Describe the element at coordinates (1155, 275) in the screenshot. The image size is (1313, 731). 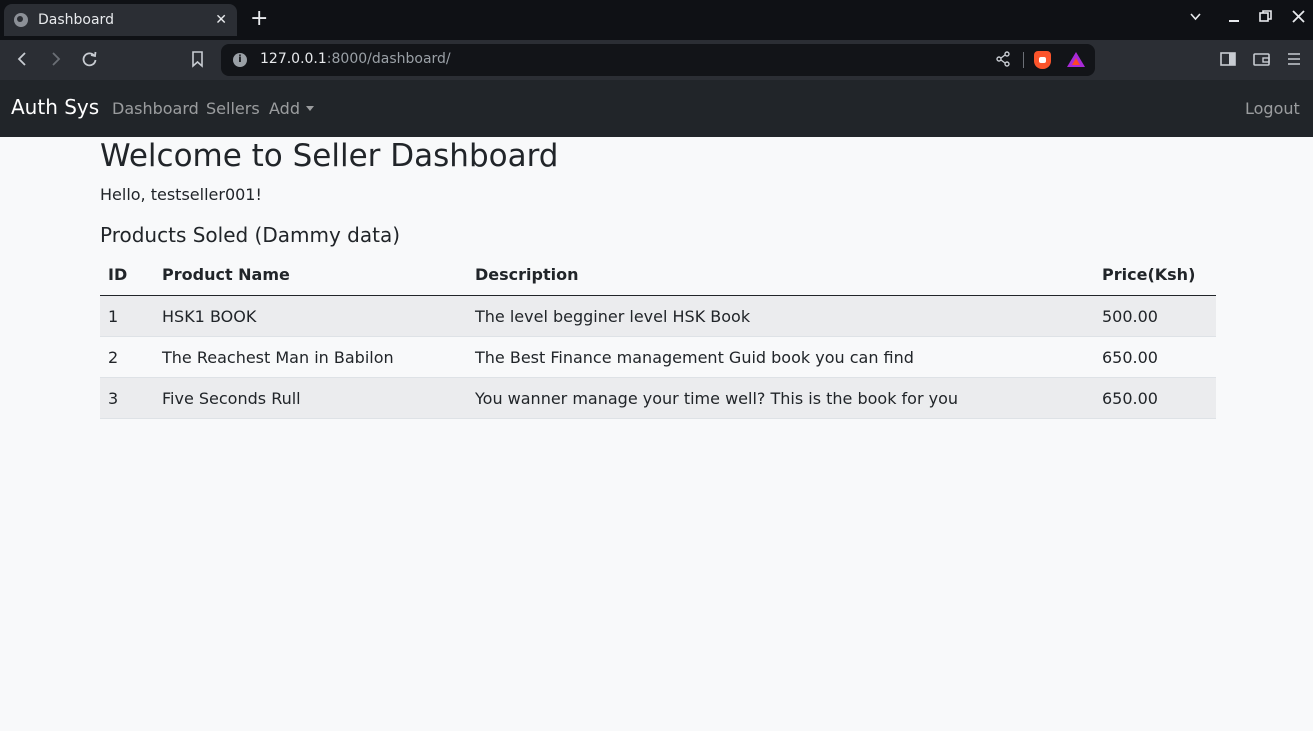
I see `table-header-price: Price(Ksh)` at that location.